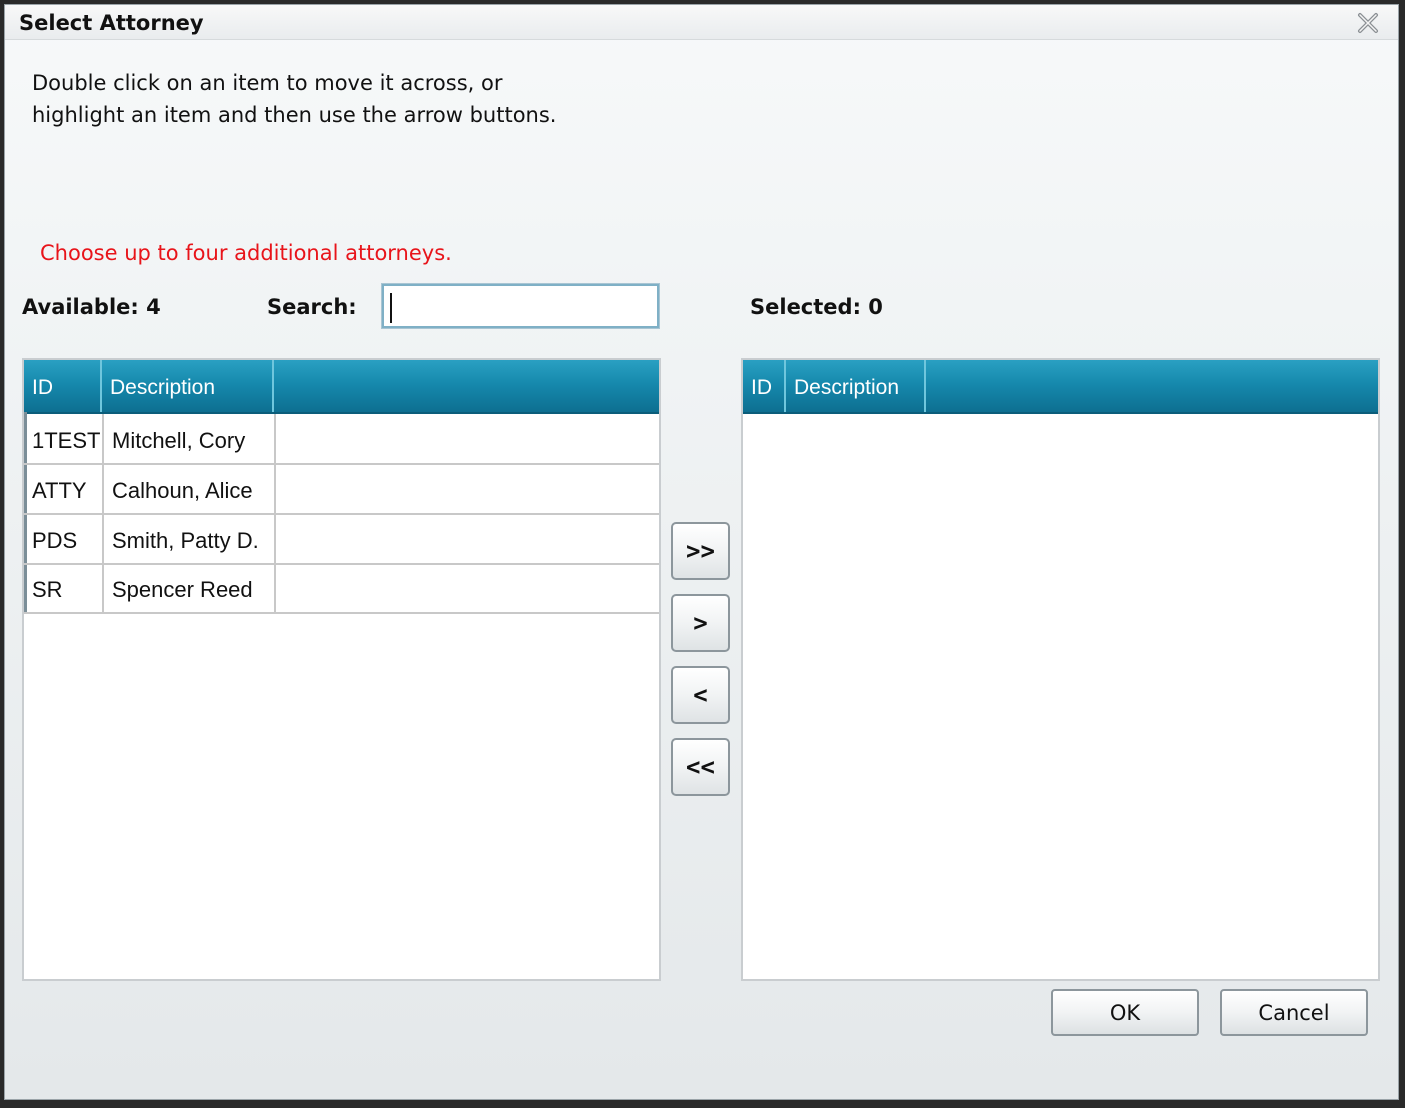 Image resolution: width=1405 pixels, height=1108 pixels. Describe the element at coordinates (700, 767) in the screenshot. I see `move-all-left-button: <<` at that location.